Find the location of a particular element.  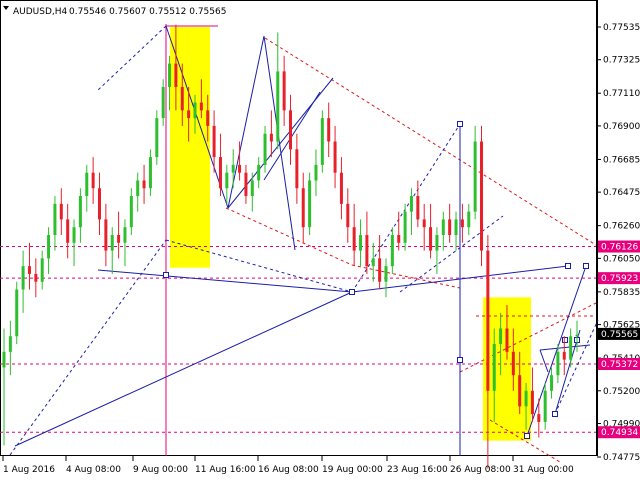

x-tick-label: 16 Aug 08:00 is located at coordinates (288, 470).